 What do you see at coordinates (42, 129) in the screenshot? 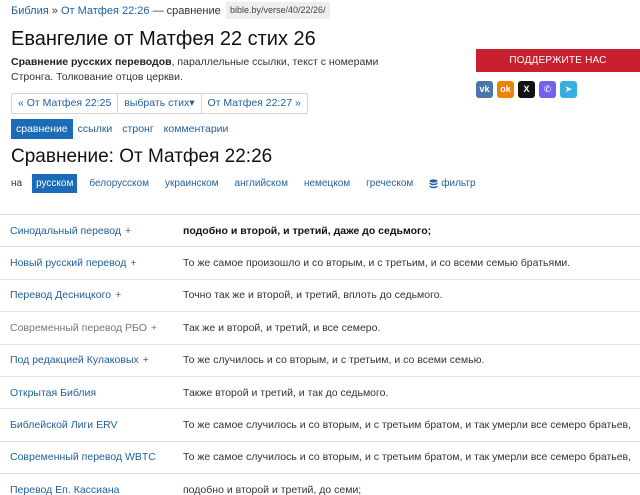
I see `tab-comparison: сравнение` at bounding box center [42, 129].